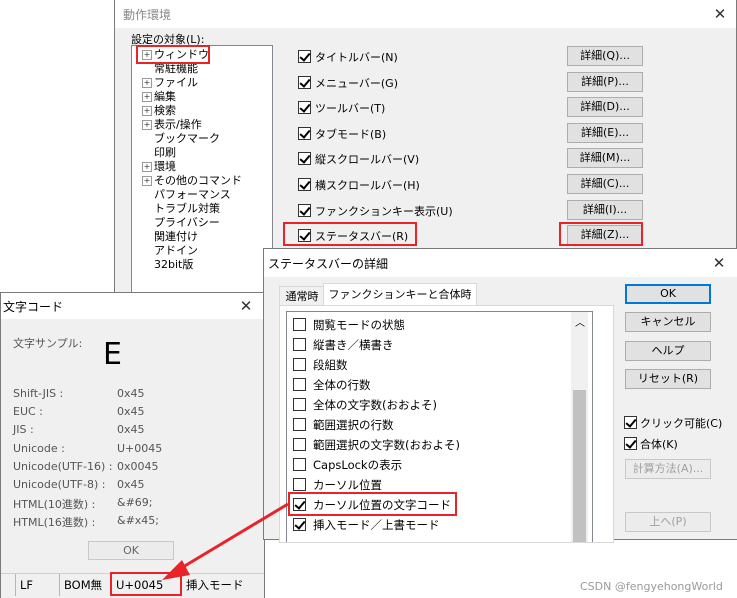  I want to click on tree-item-label: 常駐機能, so click(176, 68).